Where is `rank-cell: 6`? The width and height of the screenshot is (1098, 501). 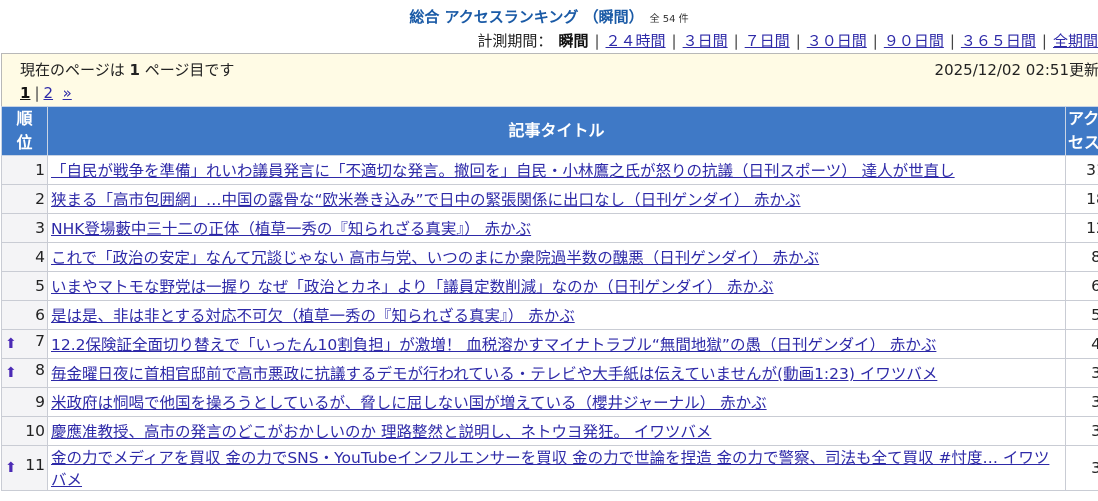 rank-cell: 6 is located at coordinates (24, 315).